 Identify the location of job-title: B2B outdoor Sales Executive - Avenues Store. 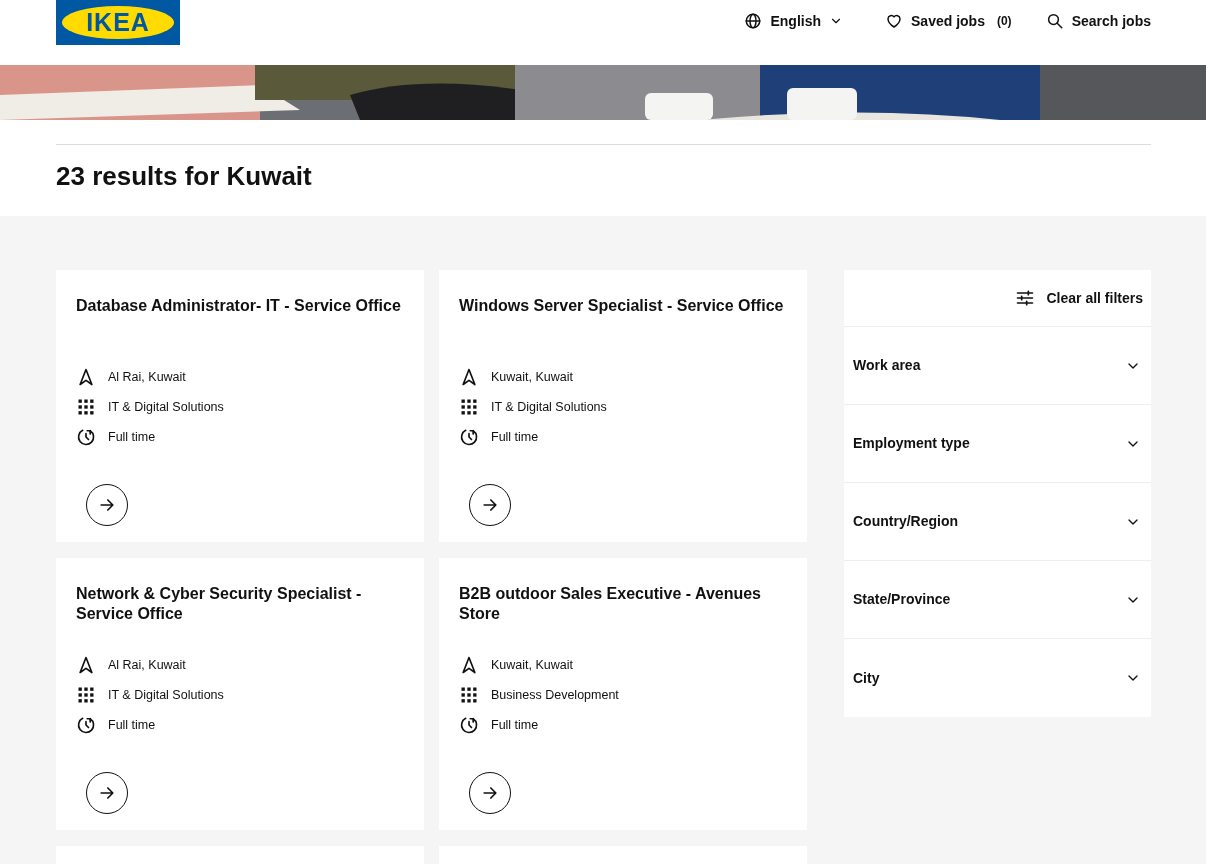
(623, 612).